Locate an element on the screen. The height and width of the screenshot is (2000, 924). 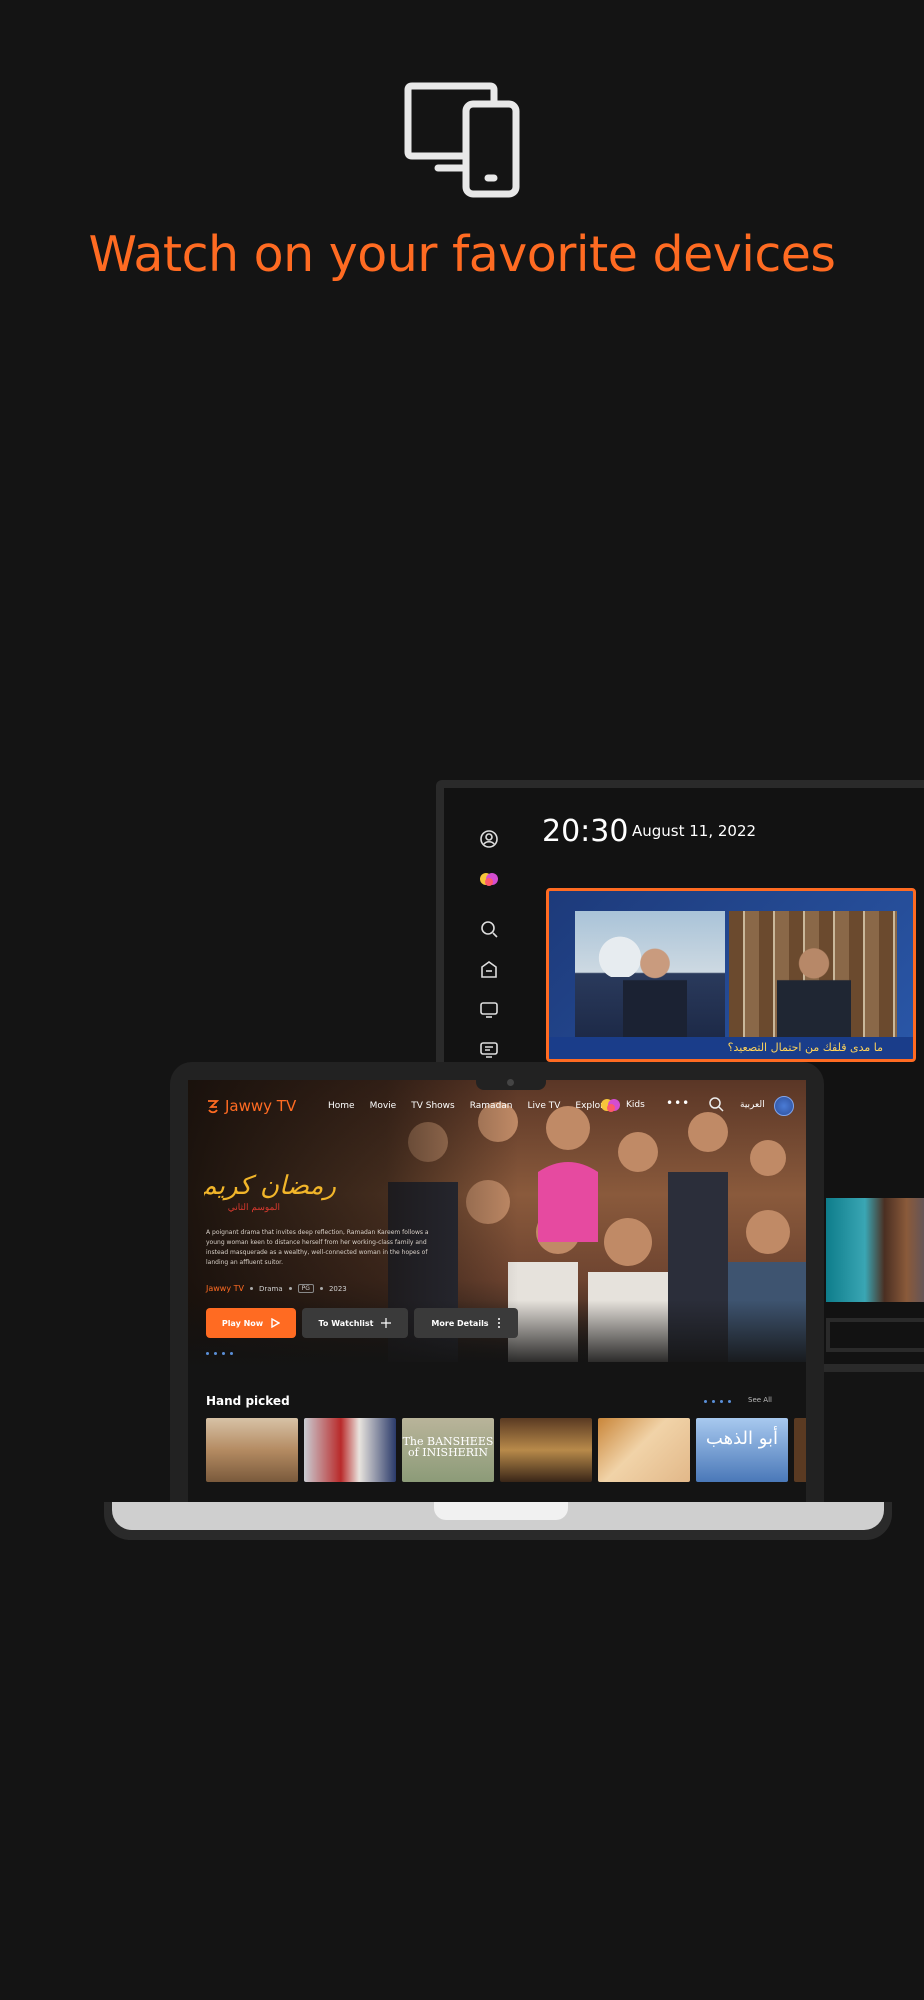
poster-card: أبو الذهب is located at coordinates (742, 1450).